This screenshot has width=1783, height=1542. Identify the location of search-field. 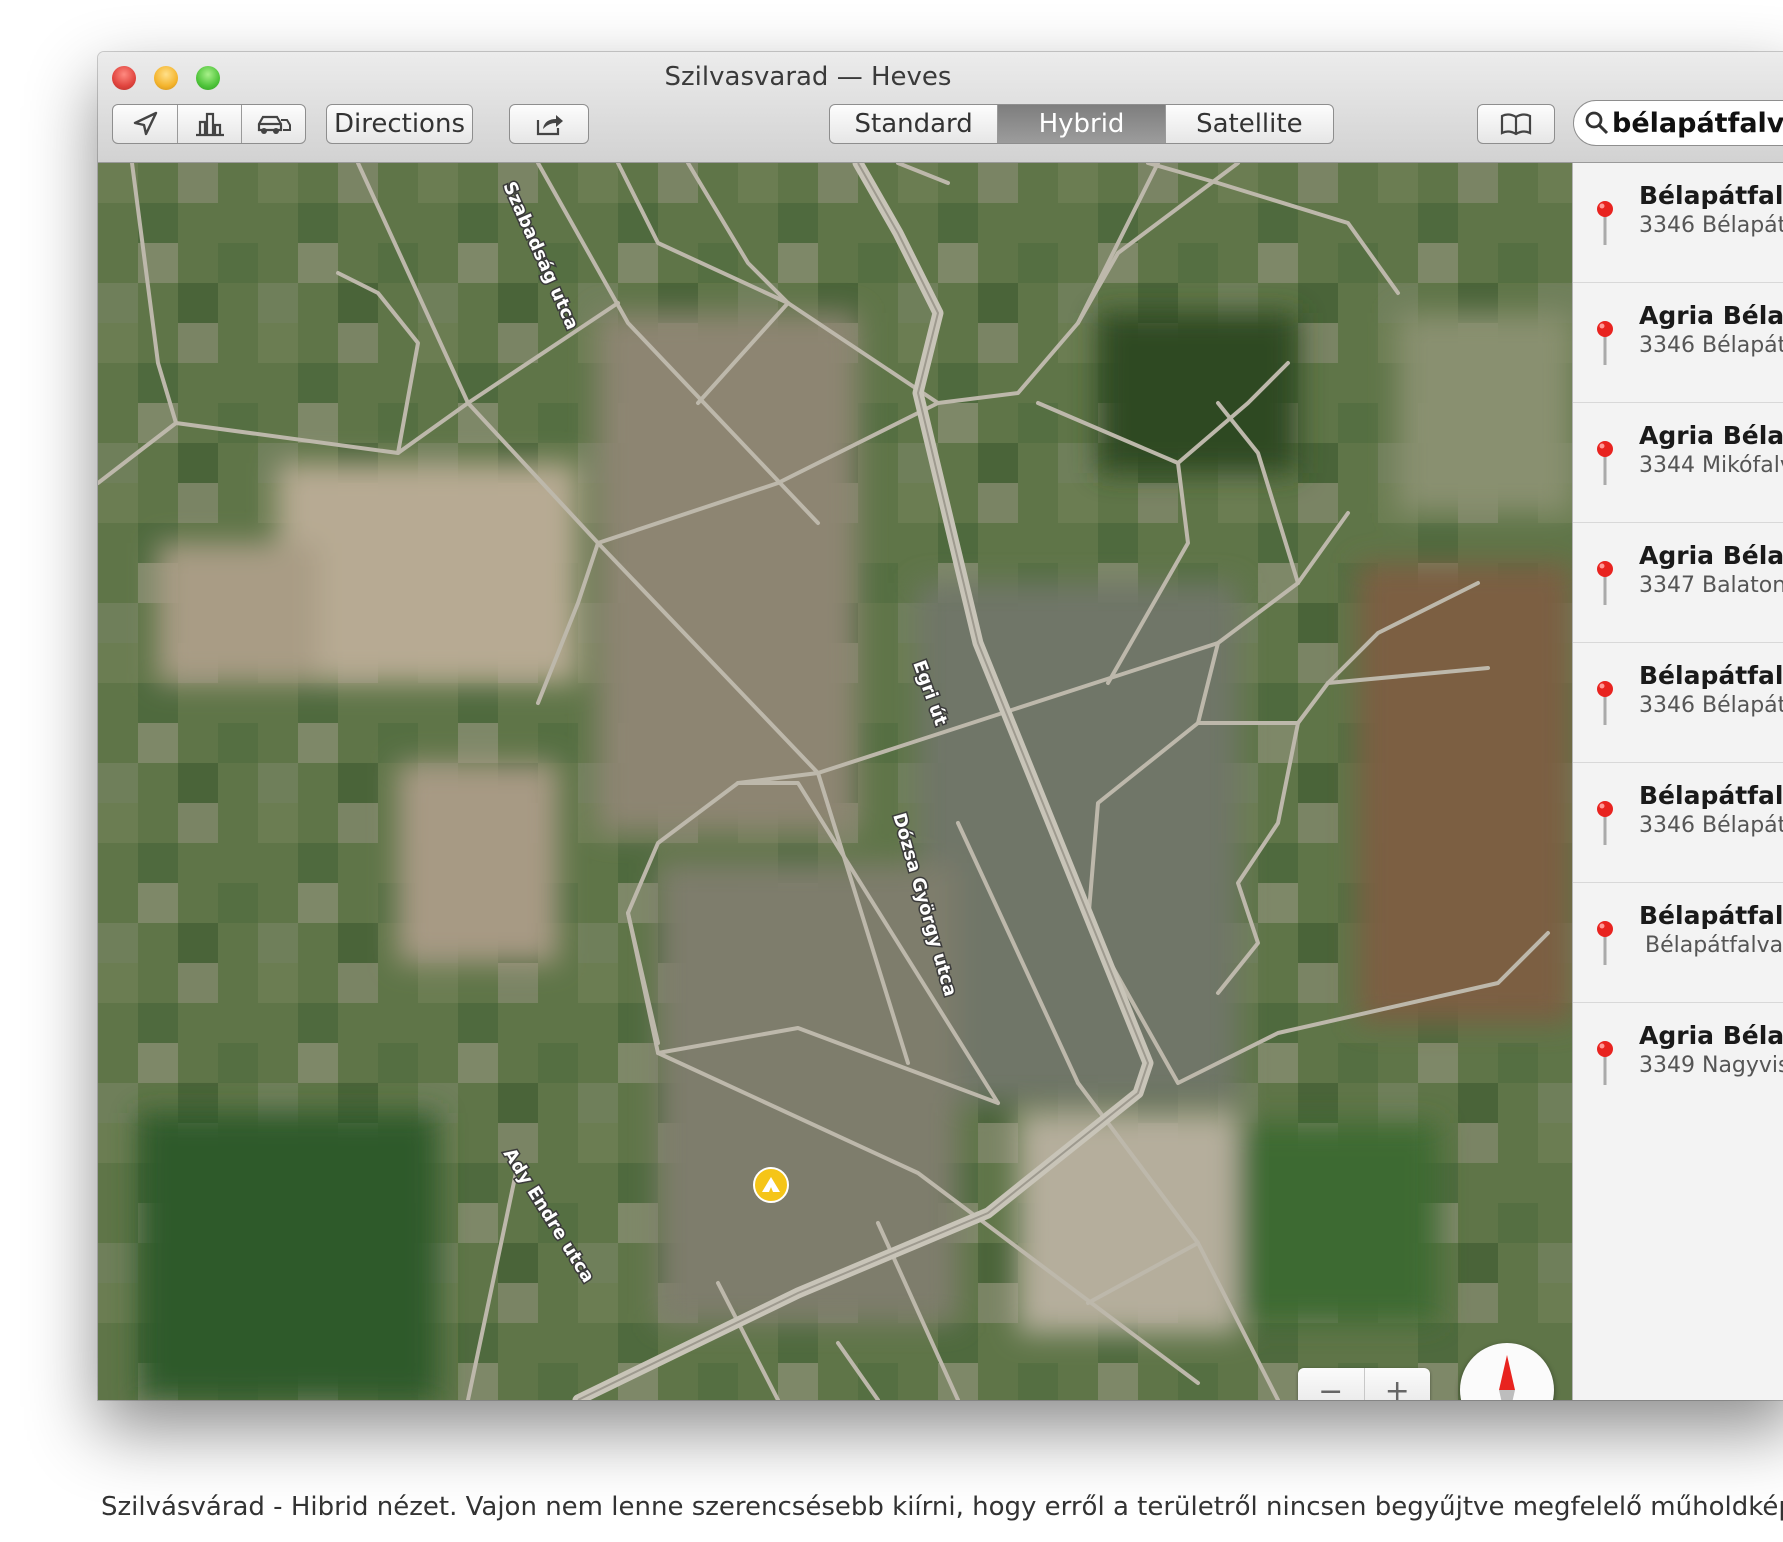
(1678, 123).